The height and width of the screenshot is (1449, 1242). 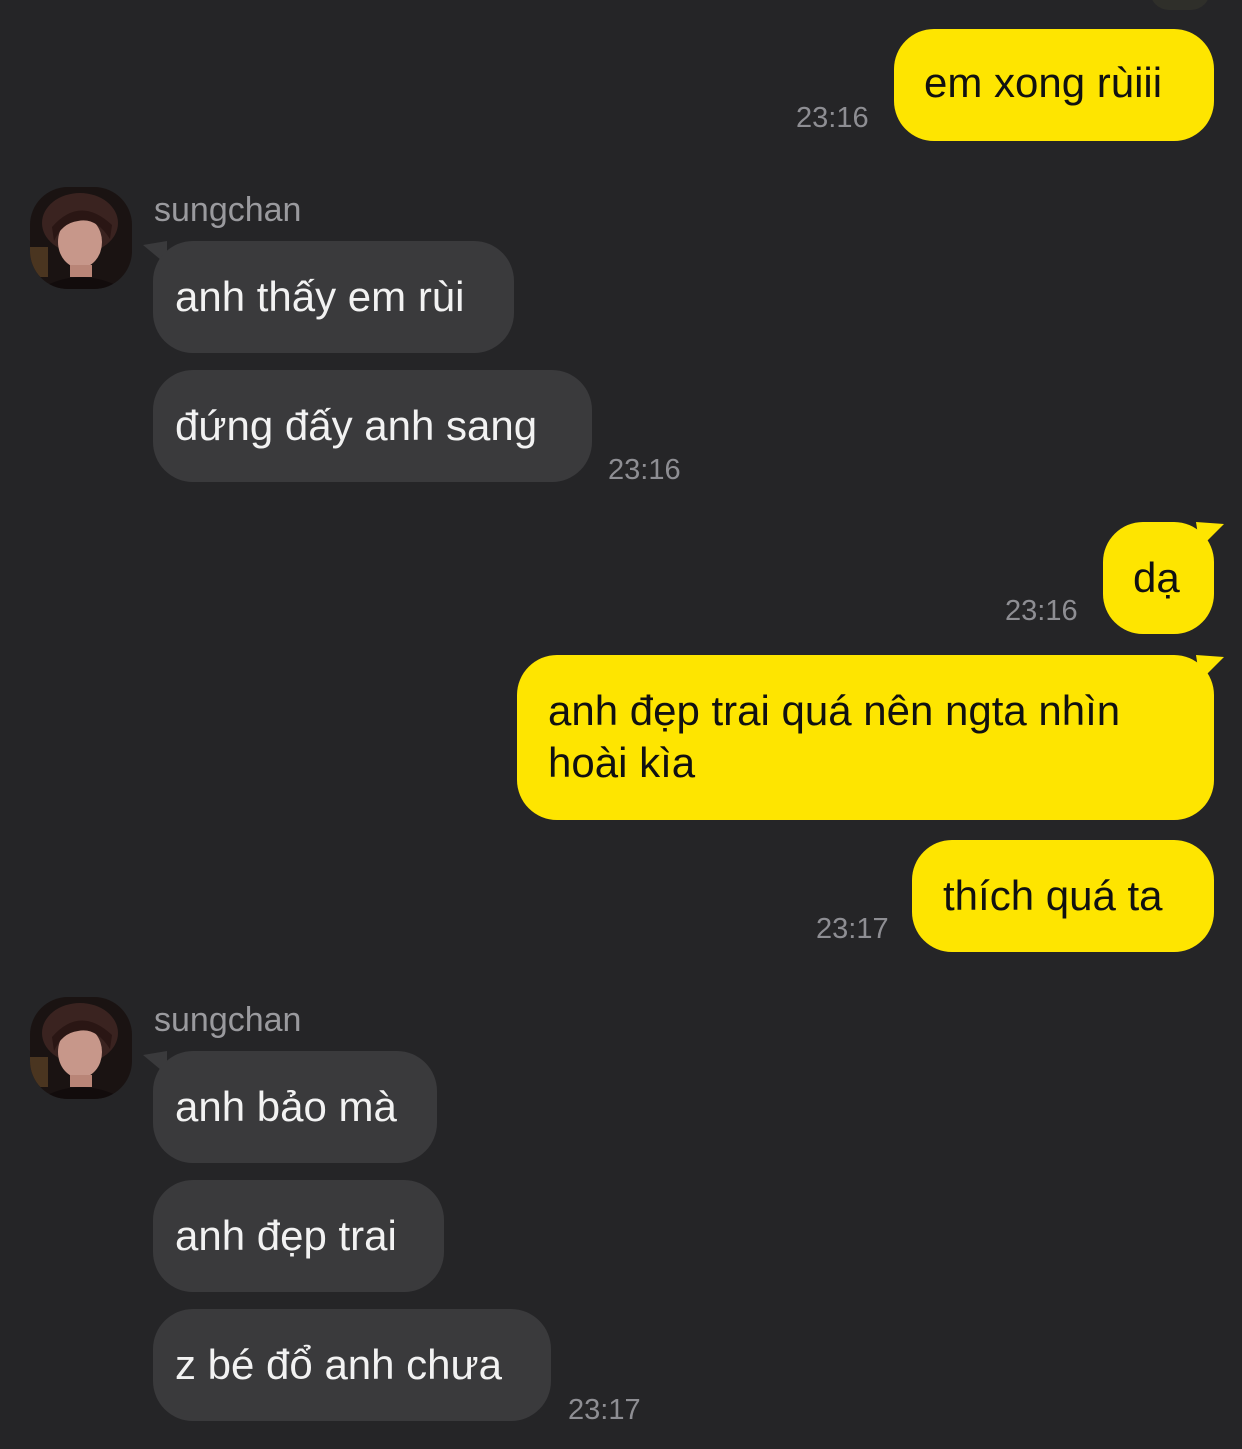 I want to click on message-text: anh bảo mà, so click(x=286, y=1106).